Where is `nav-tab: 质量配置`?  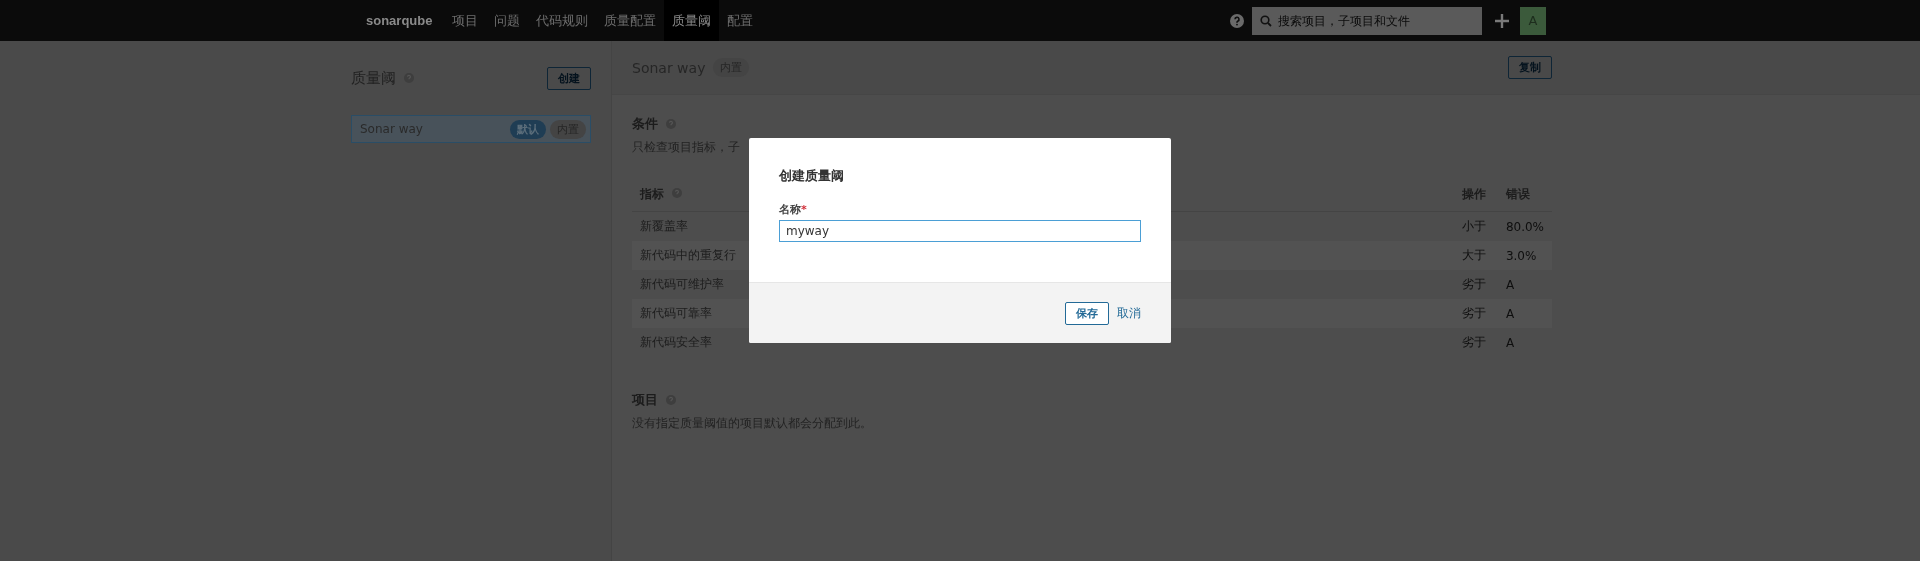
nav-tab: 质量配置 is located at coordinates (630, 20).